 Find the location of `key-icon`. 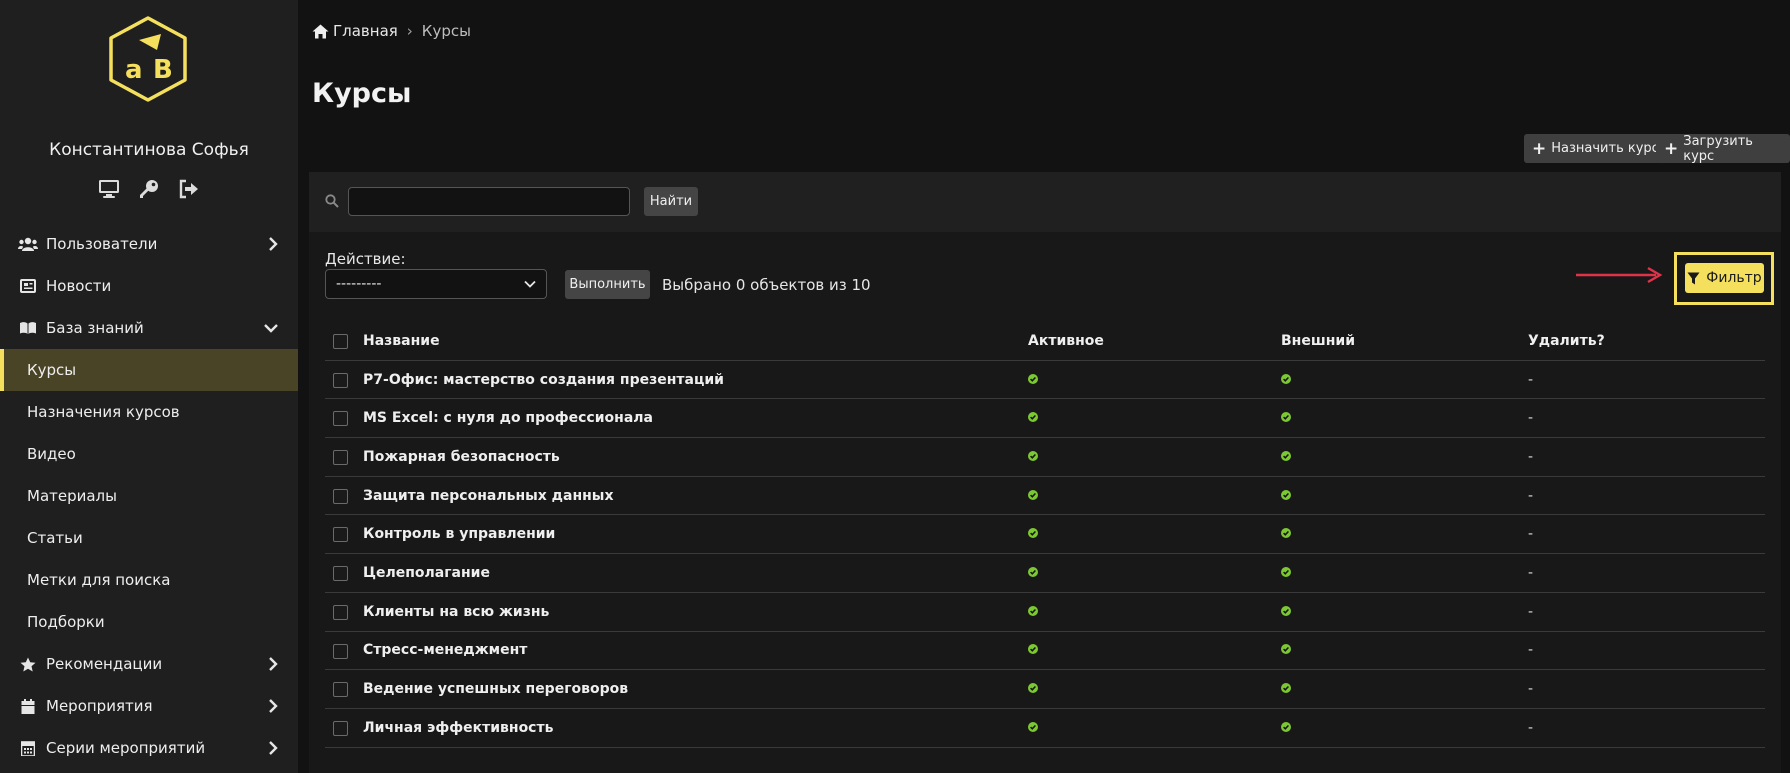

key-icon is located at coordinates (149, 189).